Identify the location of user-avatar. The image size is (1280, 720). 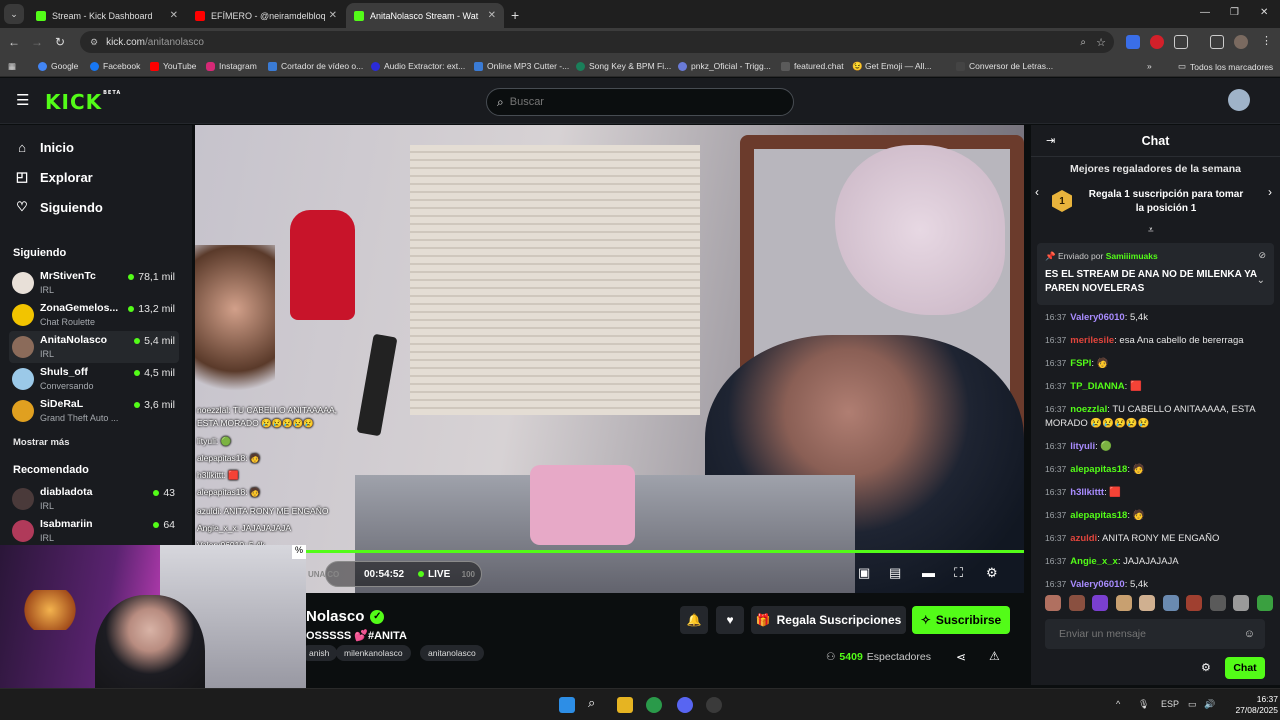
(1239, 100).